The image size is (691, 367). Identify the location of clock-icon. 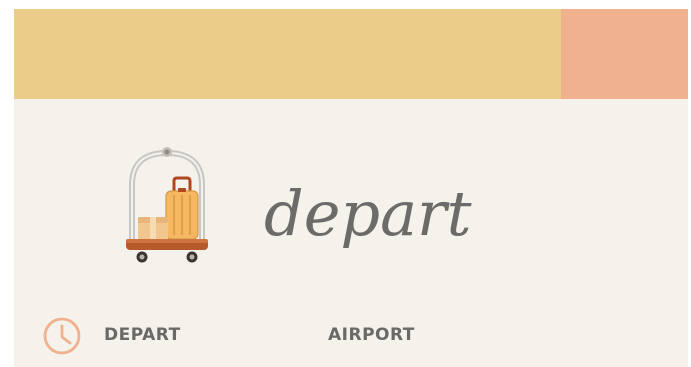
(62, 336).